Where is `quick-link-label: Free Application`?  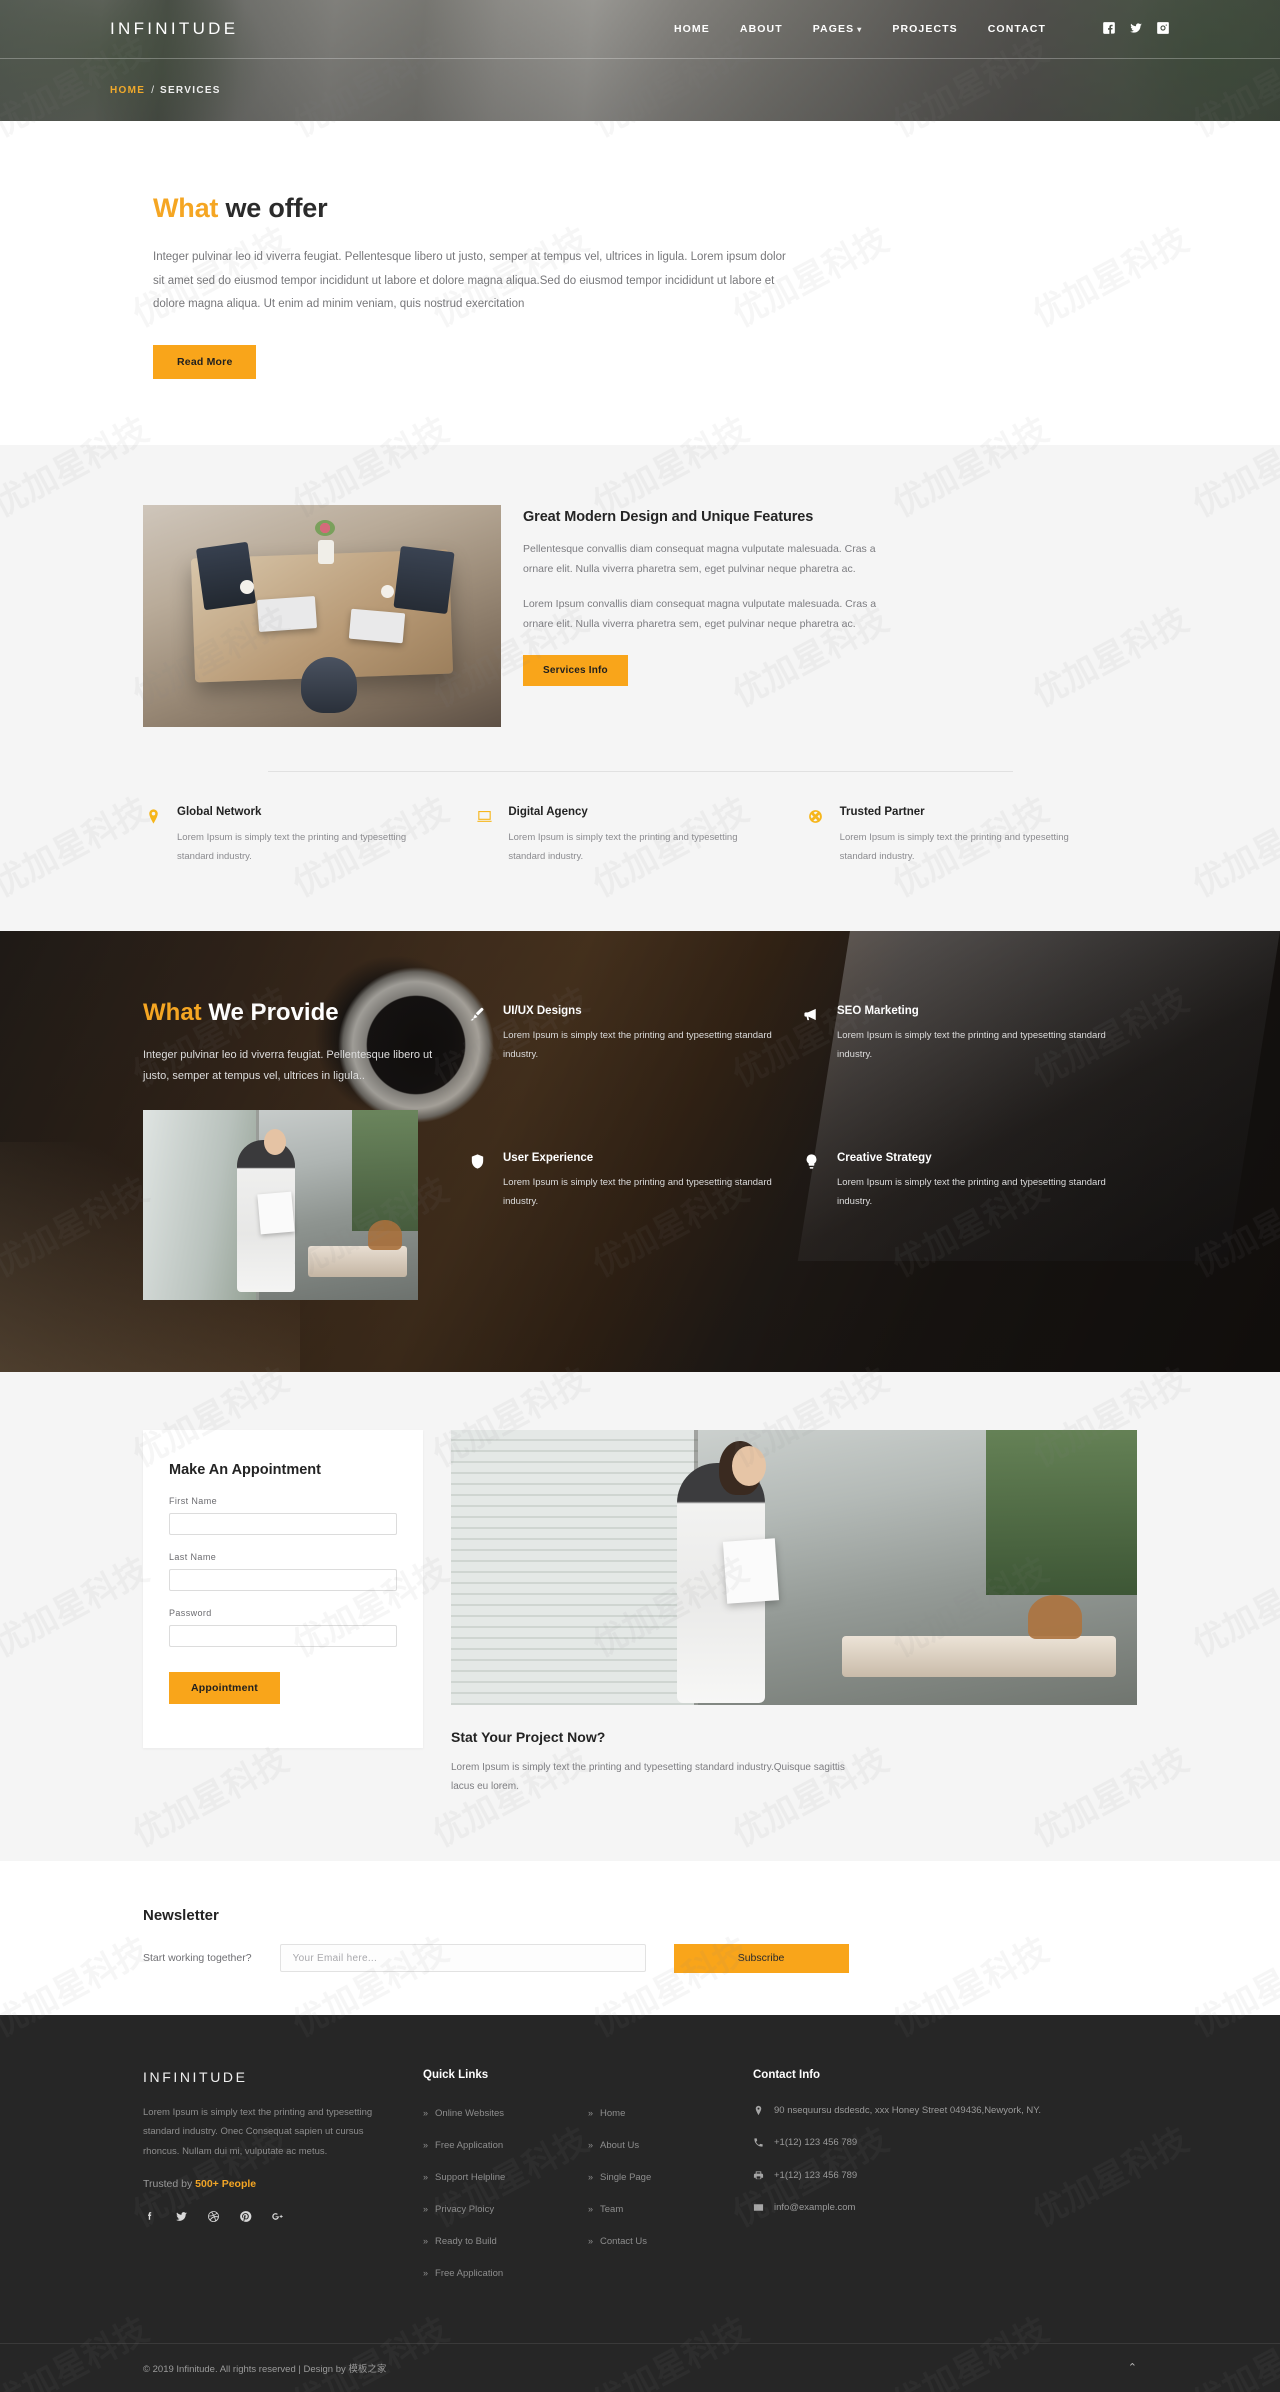
quick-link-label: Free Application is located at coordinates (469, 2145).